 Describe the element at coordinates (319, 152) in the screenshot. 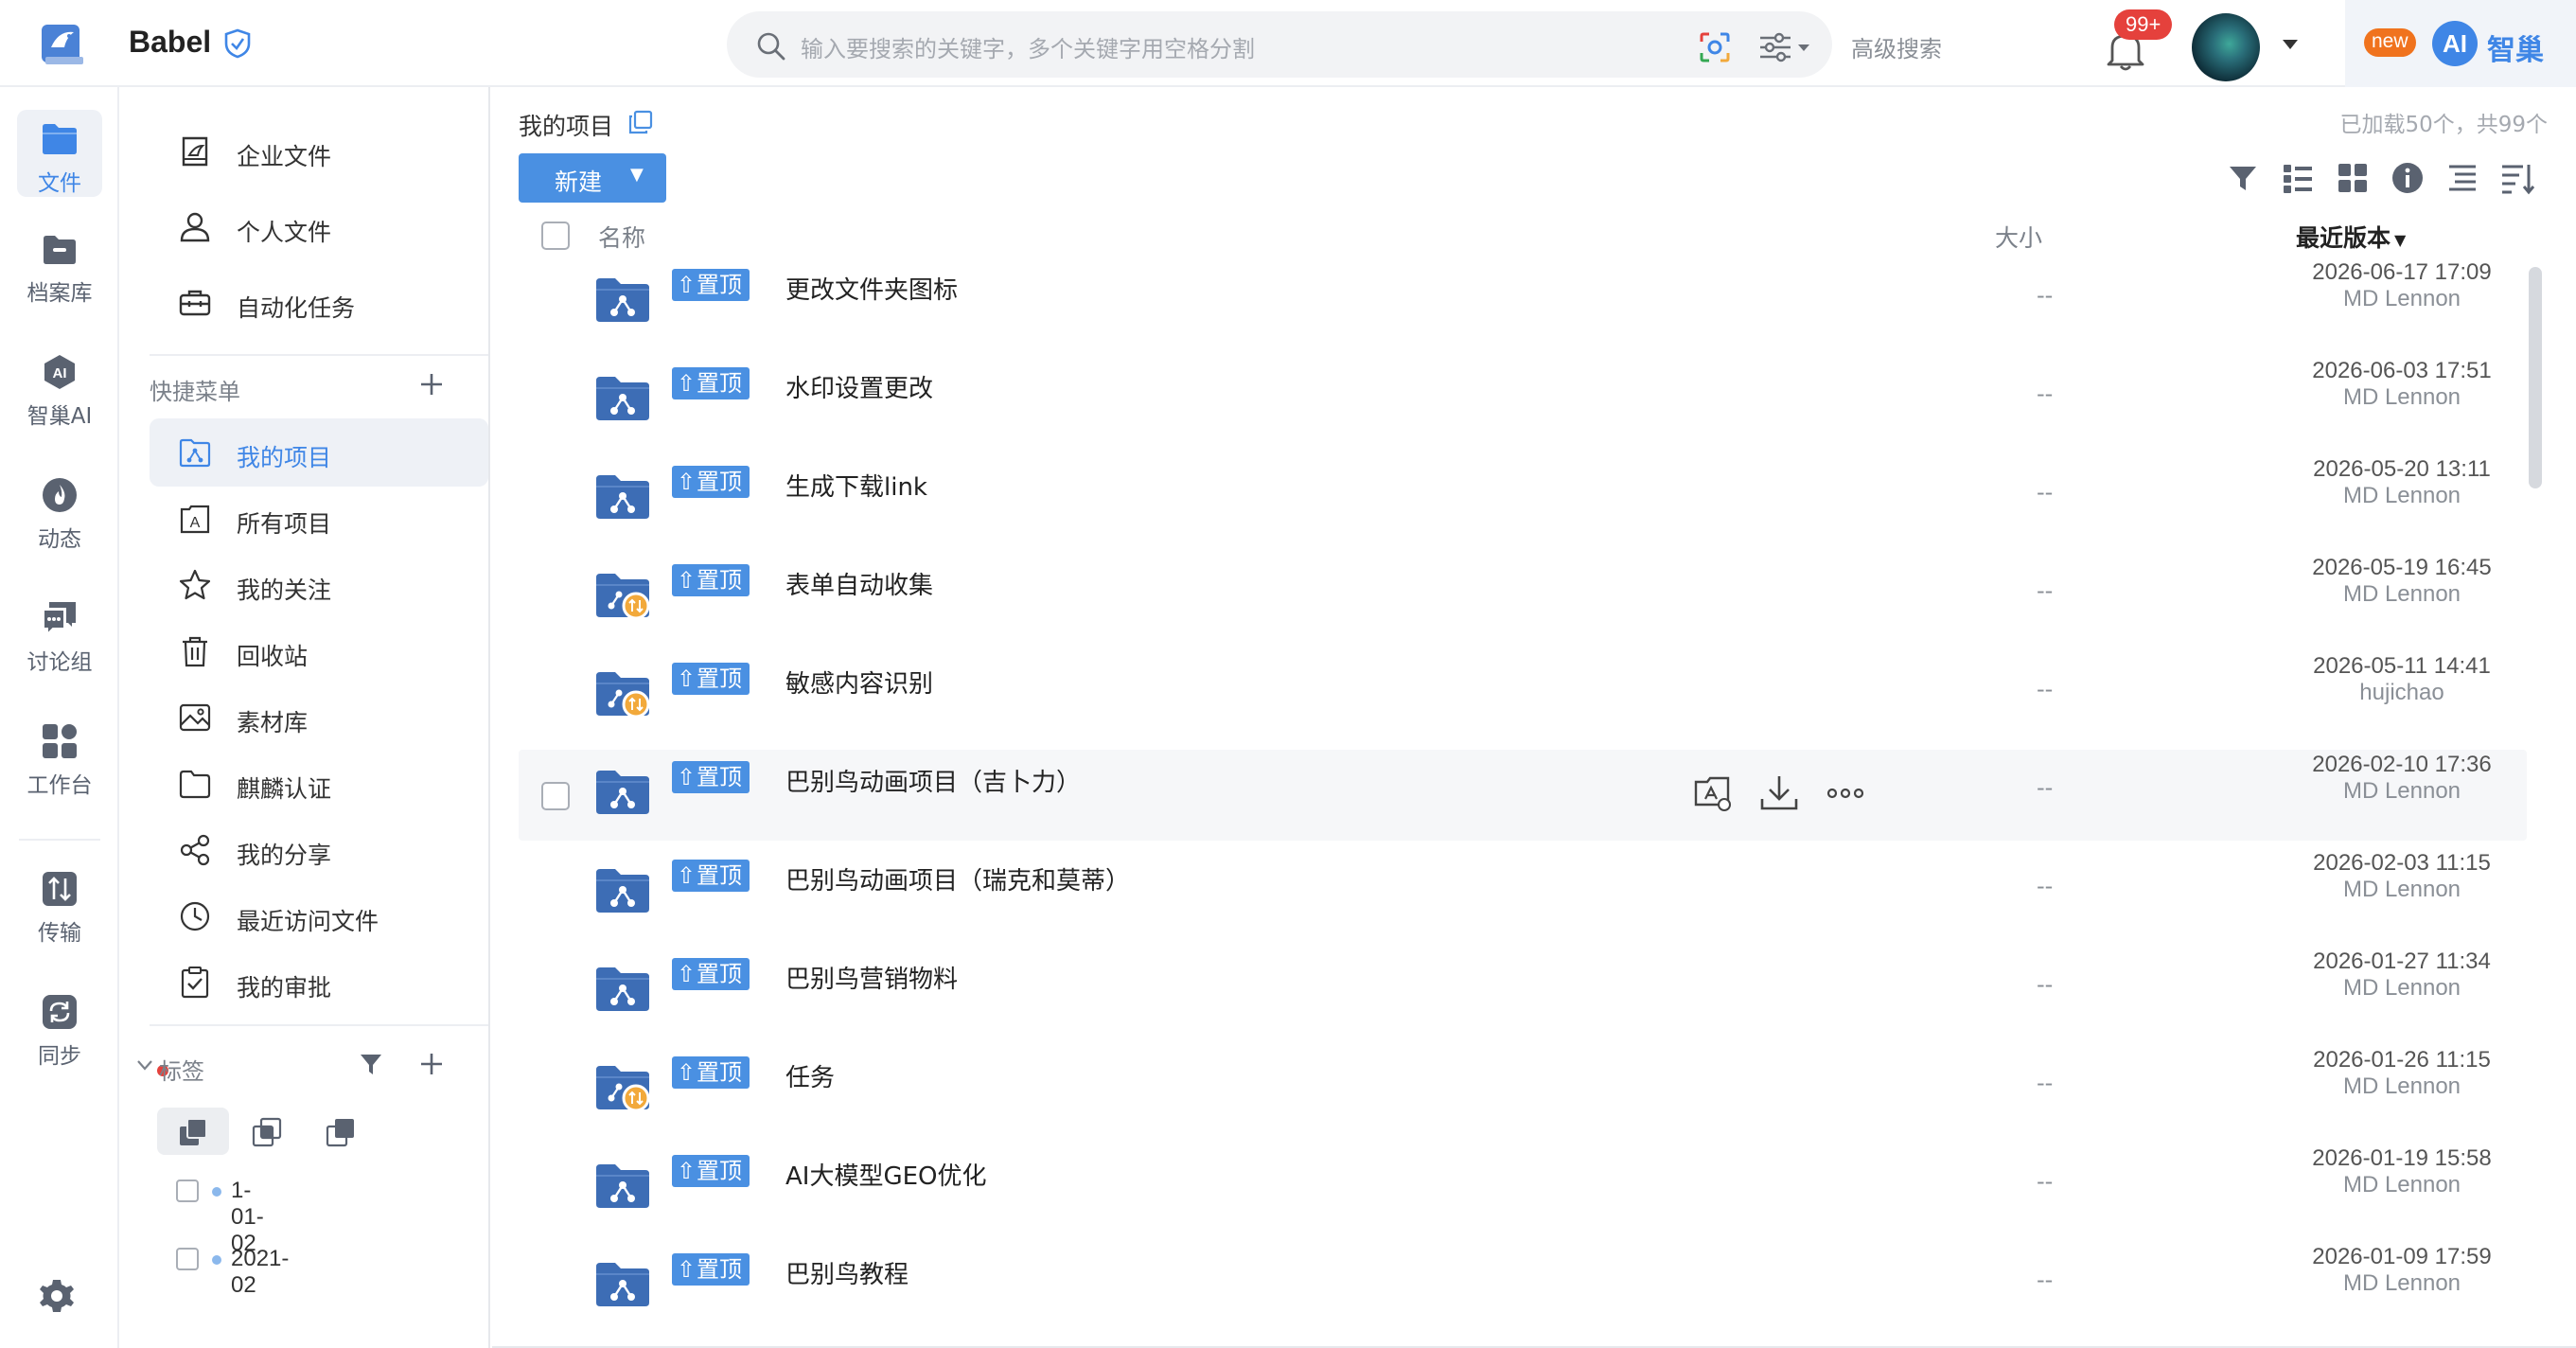

I see `nav-item-enterprise-files: 企业文件` at that location.